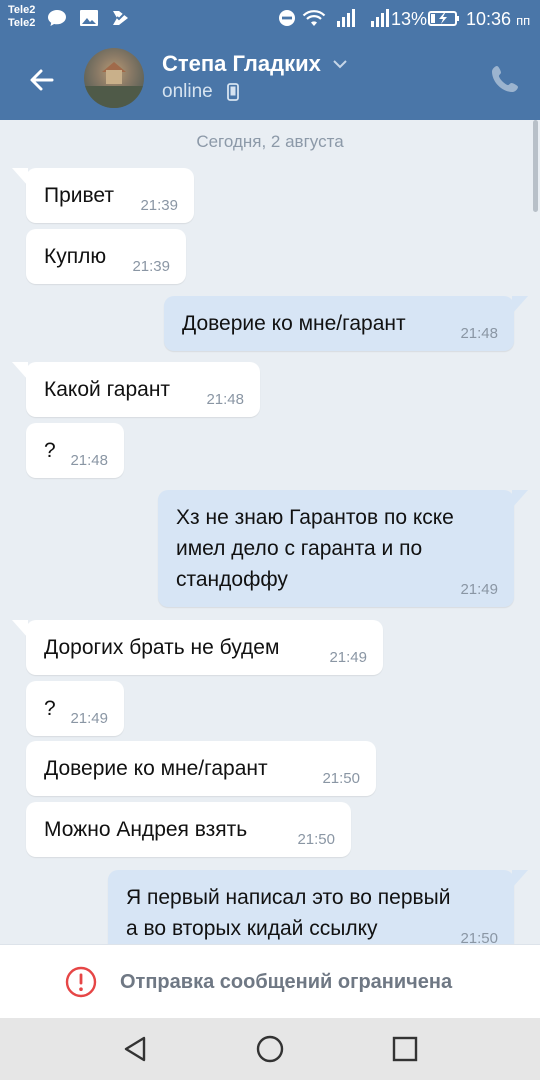  I want to click on battery-percent: 13%, so click(409, 19).